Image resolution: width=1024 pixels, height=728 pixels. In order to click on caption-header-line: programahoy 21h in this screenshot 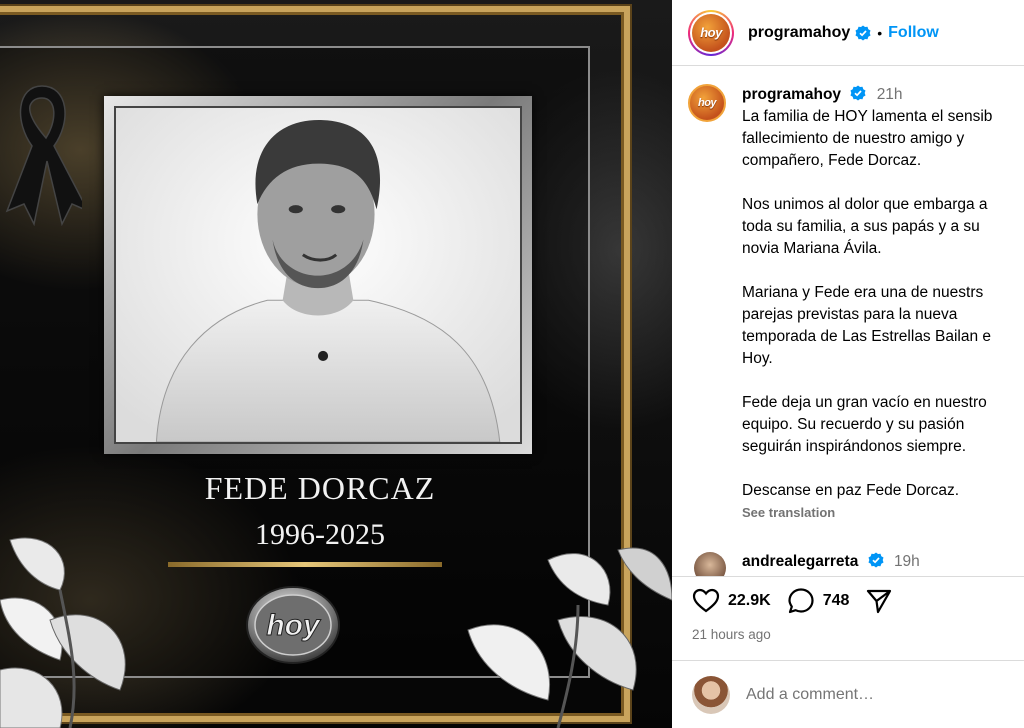, I will do `click(883, 95)`.